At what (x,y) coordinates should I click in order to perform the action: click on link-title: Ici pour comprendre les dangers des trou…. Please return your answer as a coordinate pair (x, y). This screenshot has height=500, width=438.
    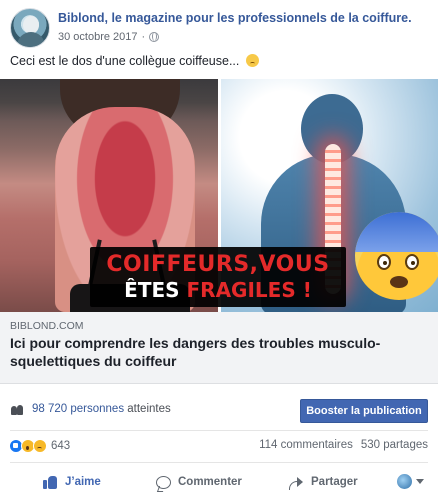
    Looking at the image, I should click on (217, 352).